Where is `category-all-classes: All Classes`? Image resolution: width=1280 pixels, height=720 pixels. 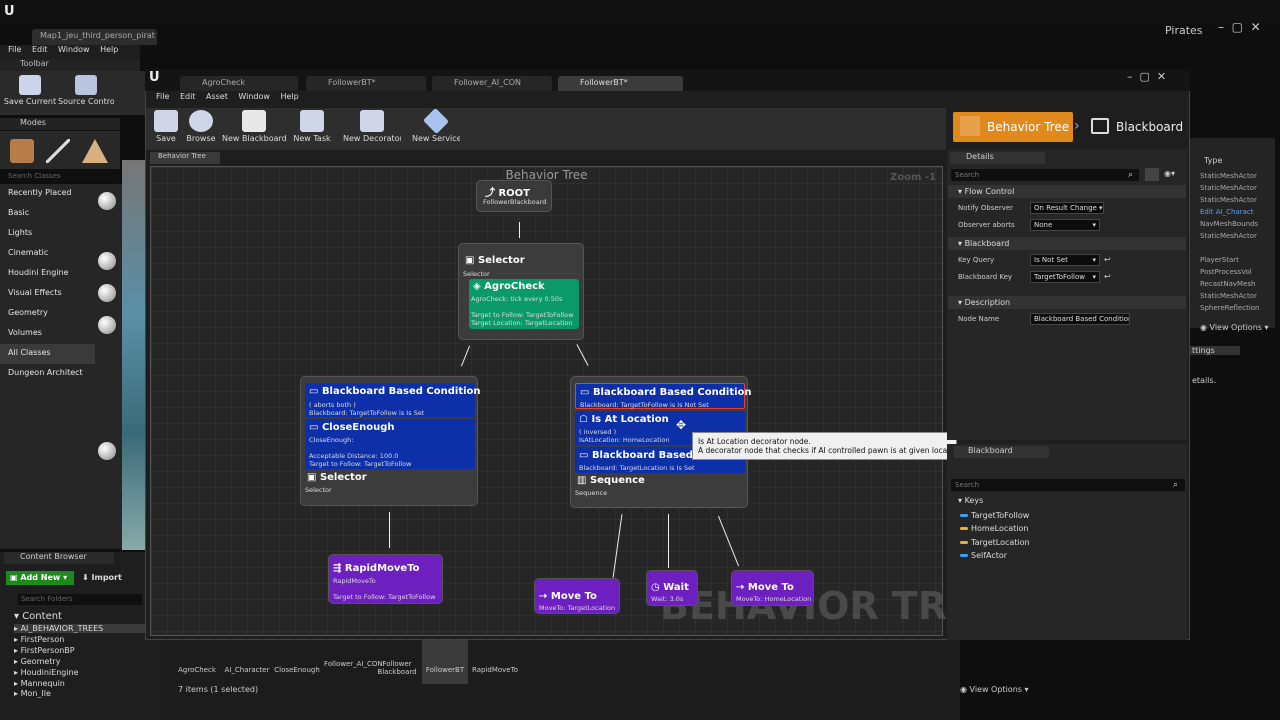 category-all-classes: All Classes is located at coordinates (47, 354).